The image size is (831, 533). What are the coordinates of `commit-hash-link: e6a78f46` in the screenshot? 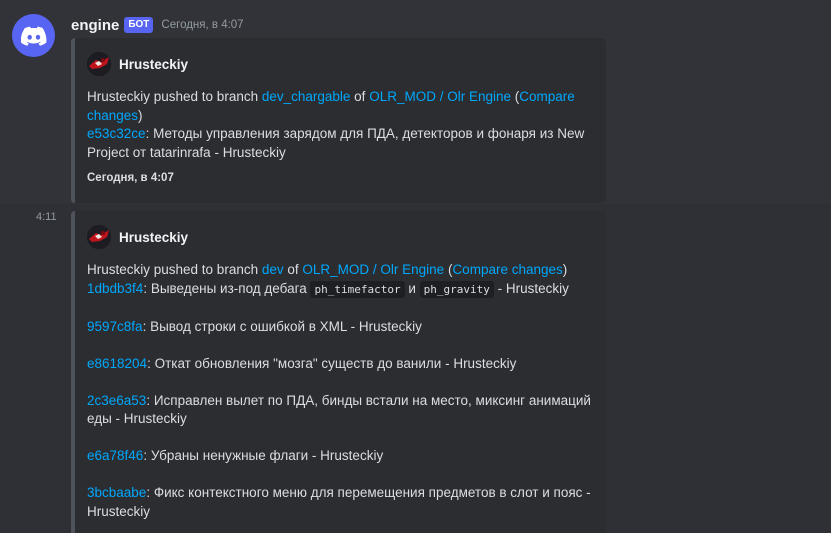 It's located at (115, 455).